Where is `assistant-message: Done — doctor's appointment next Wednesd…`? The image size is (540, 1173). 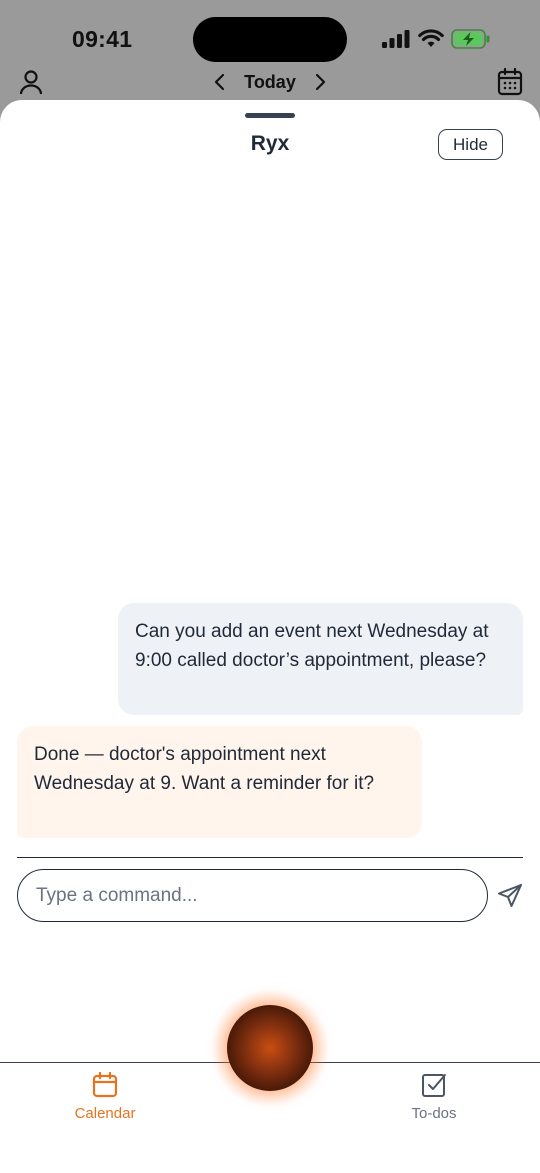 assistant-message: Done — doctor's appointment next Wednesd… is located at coordinates (219, 782).